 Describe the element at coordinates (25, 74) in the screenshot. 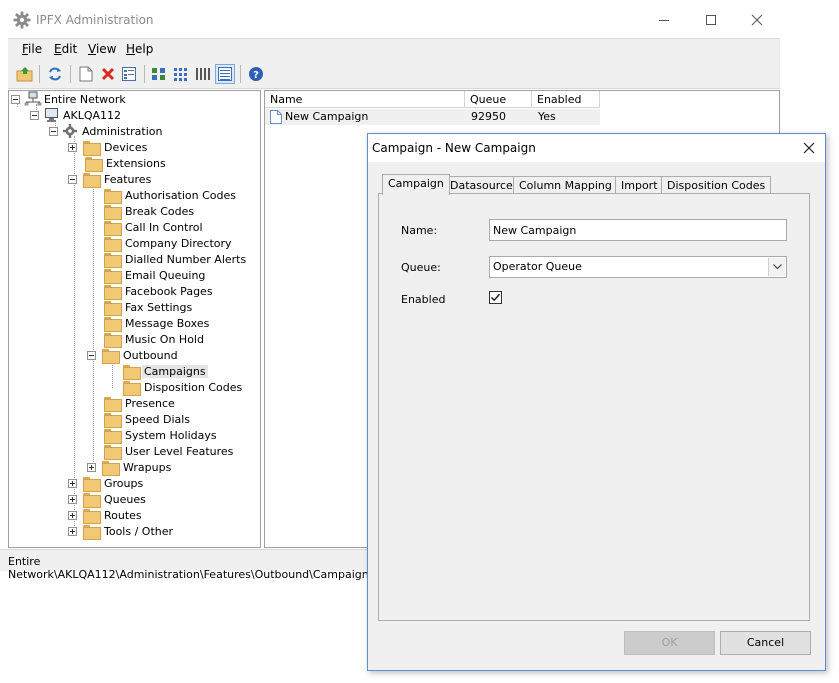

I see `open-folder-icon` at that location.